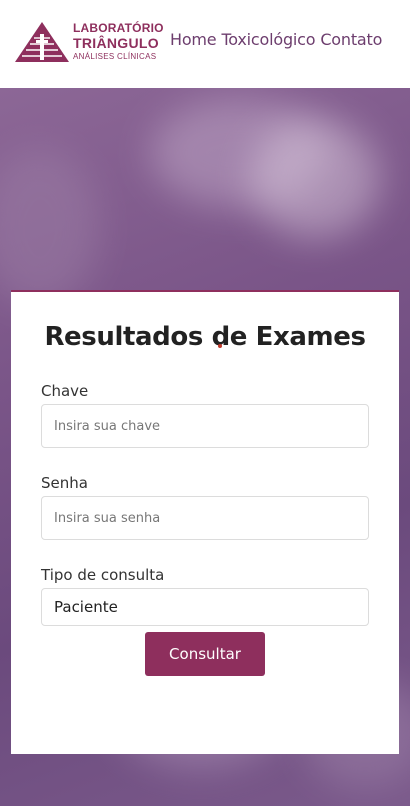 The width and height of the screenshot is (410, 806). I want to click on decorative-dot, so click(220, 346).